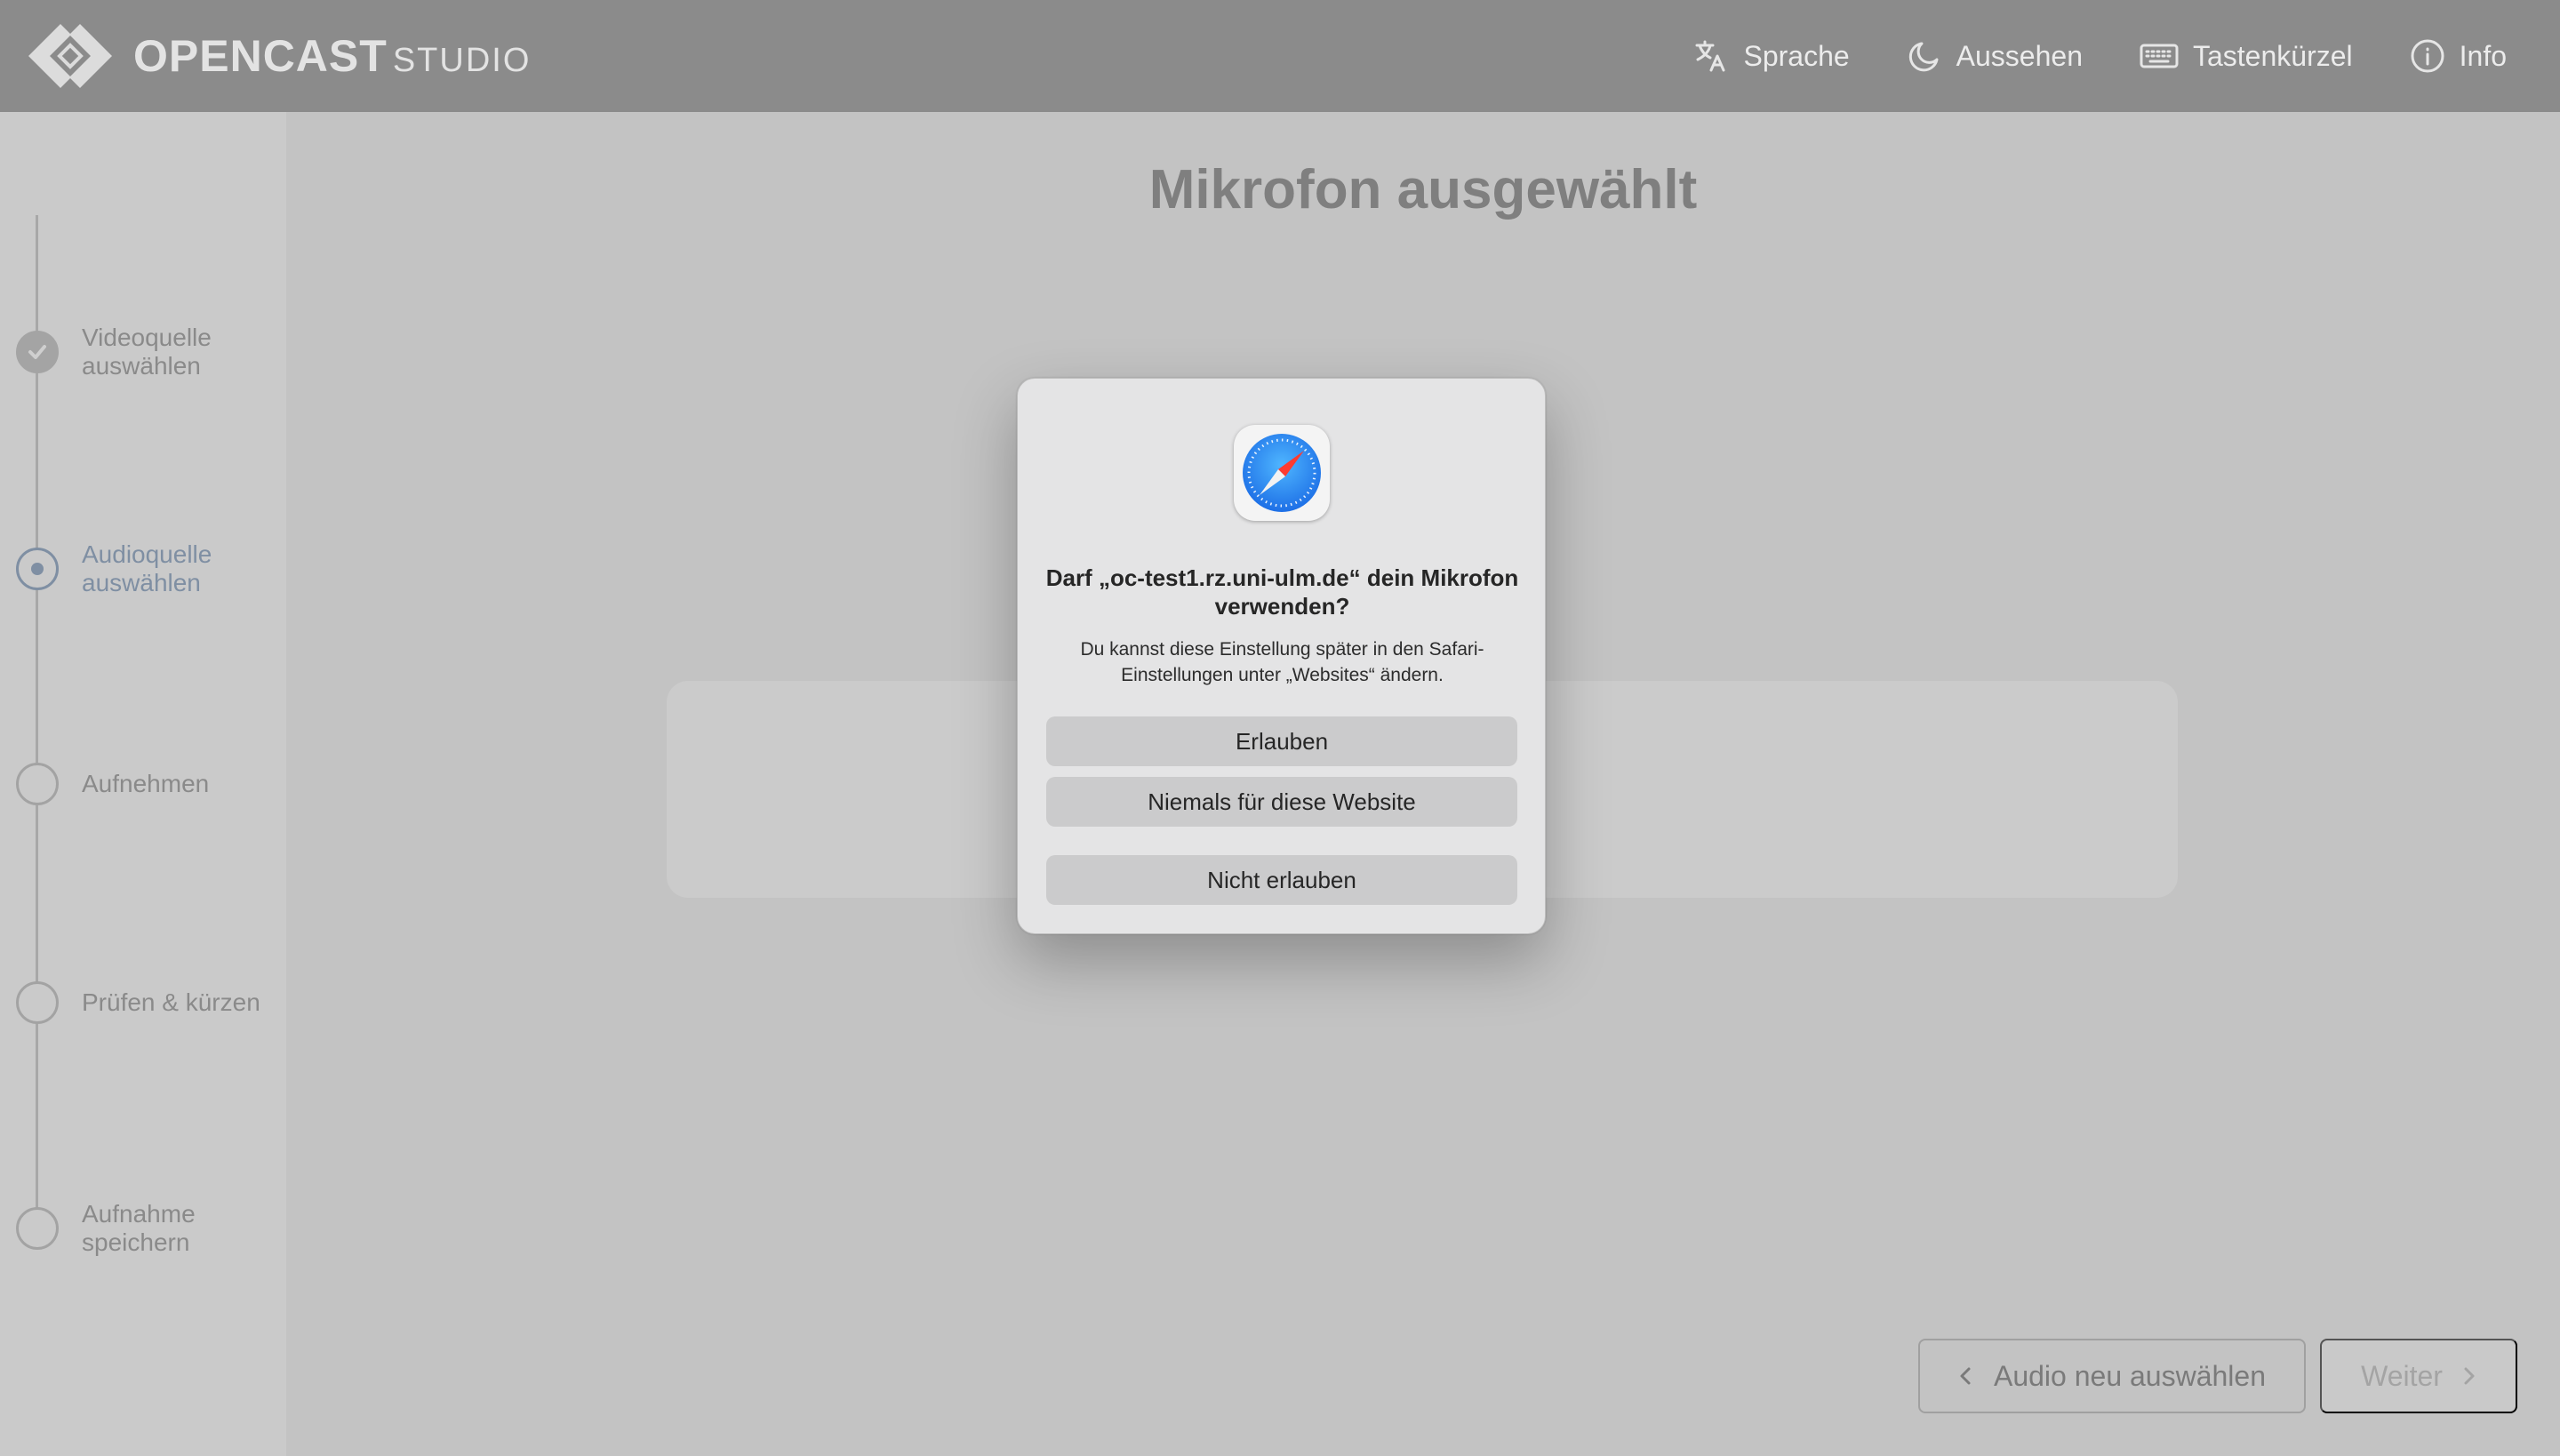 The width and height of the screenshot is (2560, 1456). I want to click on shortcuts-button: Tastenkürzel, so click(2246, 56).